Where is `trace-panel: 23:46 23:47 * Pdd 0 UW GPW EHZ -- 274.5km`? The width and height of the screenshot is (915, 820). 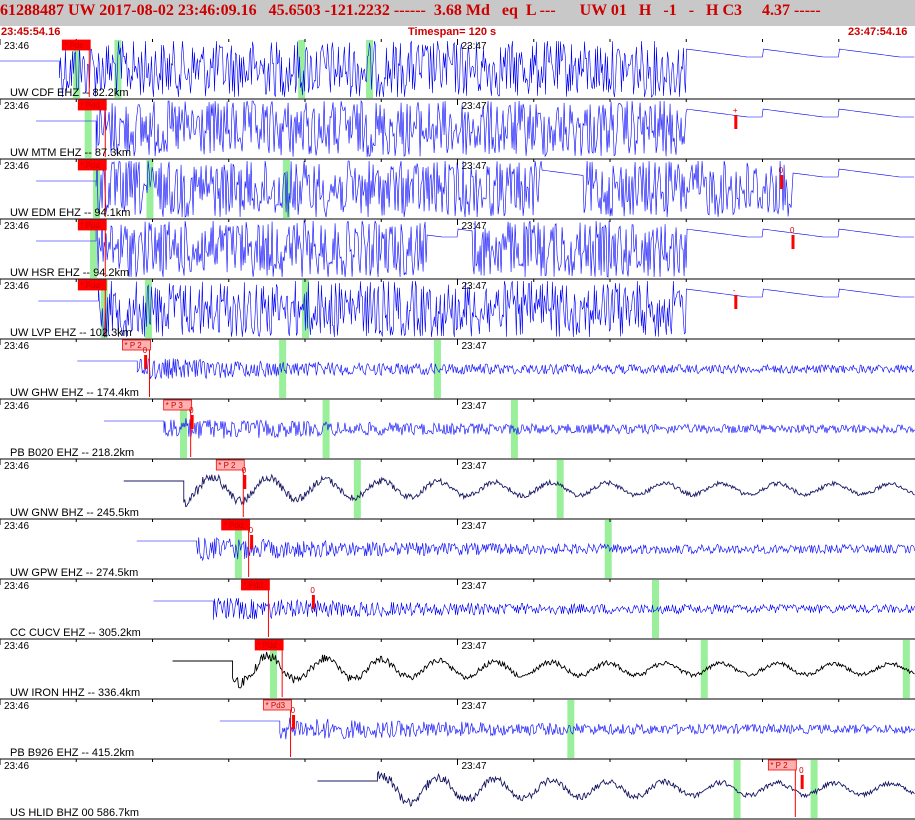
trace-panel: 23:46 23:47 * Pdd 0 UW GPW EHZ -- 274.5km is located at coordinates (457, 549).